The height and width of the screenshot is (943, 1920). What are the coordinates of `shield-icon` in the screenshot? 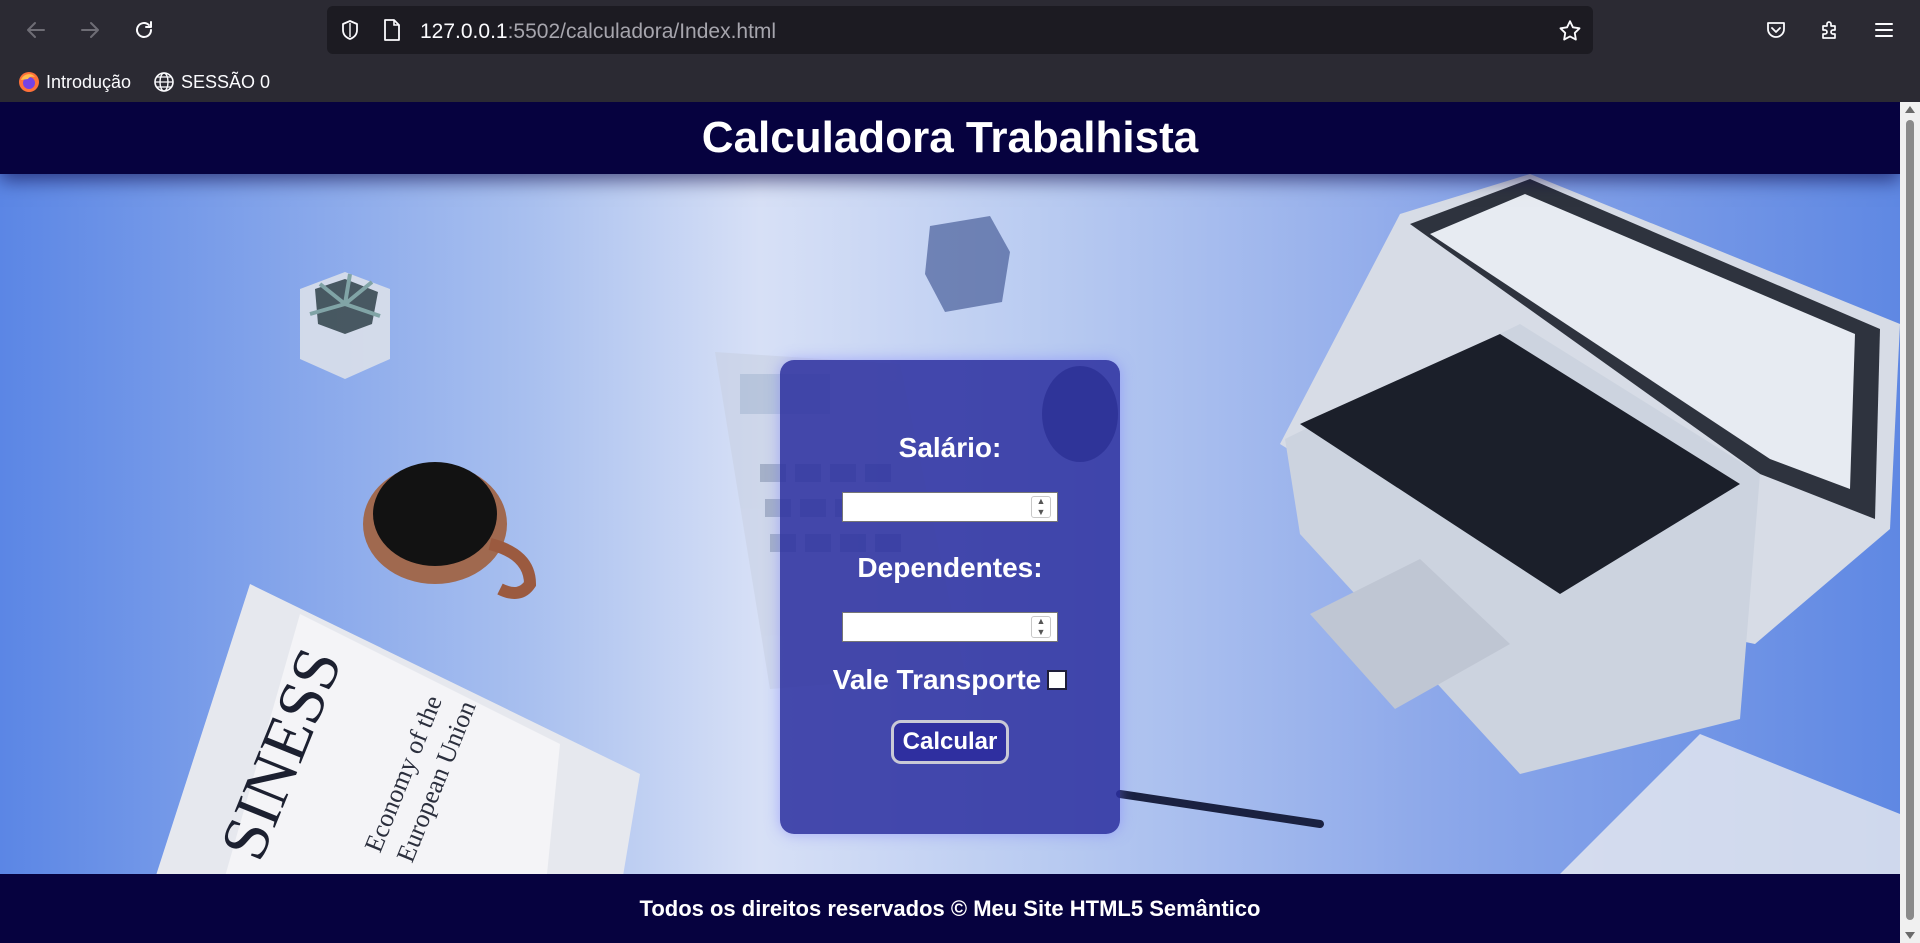 It's located at (350, 30).